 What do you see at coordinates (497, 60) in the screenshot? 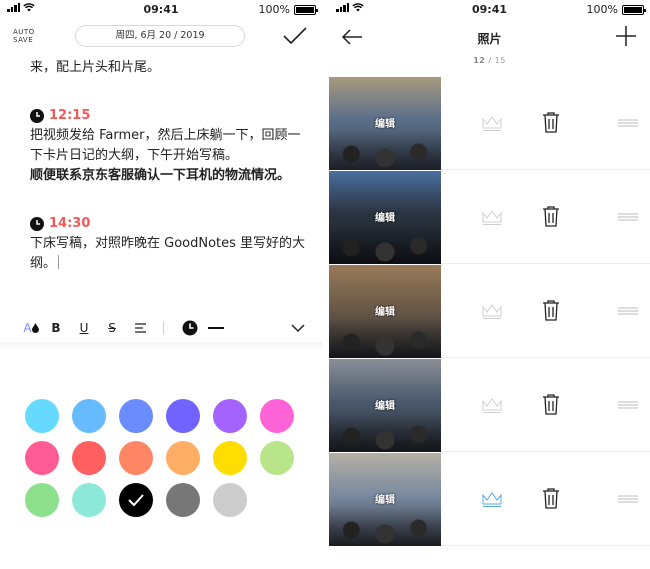
I see `photo-count-total: / 15` at bounding box center [497, 60].